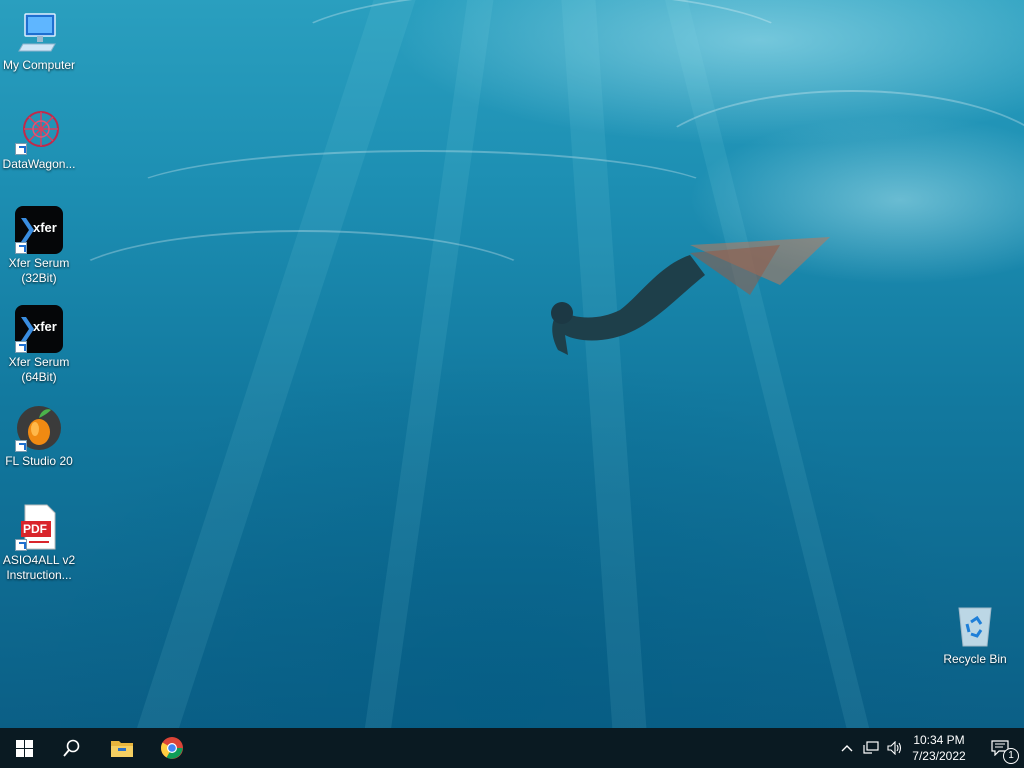  What do you see at coordinates (39, 461) in the screenshot?
I see `desktop-icon-label: FL Studio 20` at bounding box center [39, 461].